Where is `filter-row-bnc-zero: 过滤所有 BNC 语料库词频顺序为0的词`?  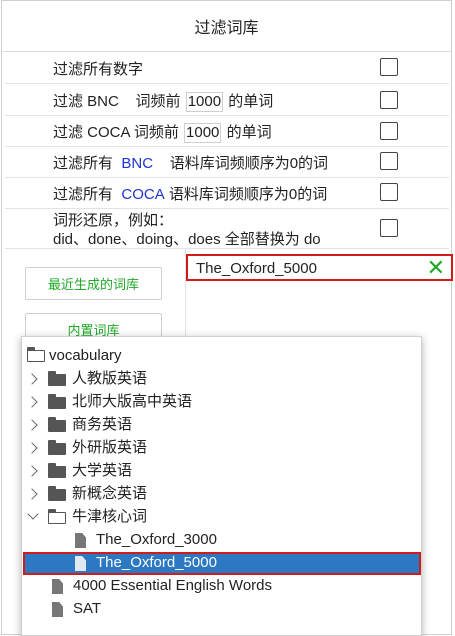 filter-row-bnc-zero: 过滤所有 BNC 语料库词频顺序为0的词 is located at coordinates (227, 162).